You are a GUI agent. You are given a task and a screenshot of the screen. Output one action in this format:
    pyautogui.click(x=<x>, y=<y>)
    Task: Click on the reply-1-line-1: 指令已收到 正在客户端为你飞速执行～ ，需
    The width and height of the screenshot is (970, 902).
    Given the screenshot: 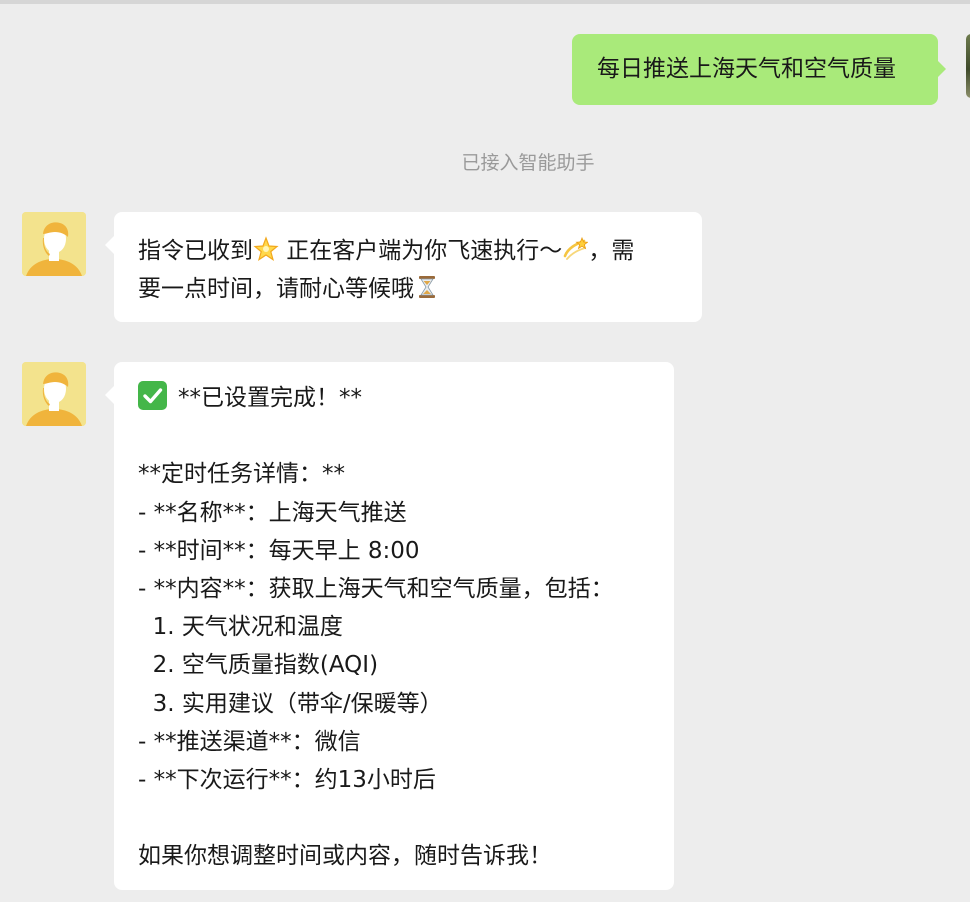 What is the action you would take?
    pyautogui.click(x=408, y=251)
    